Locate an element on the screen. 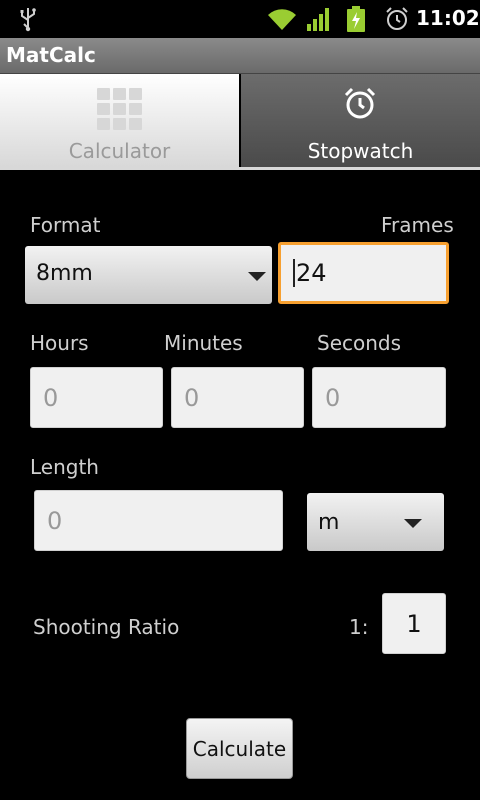 The width and height of the screenshot is (480, 800). alarm-clock-icon is located at coordinates (360, 103).